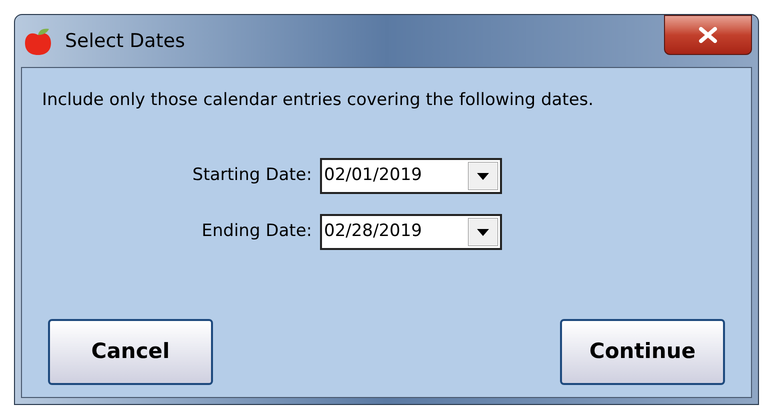  Describe the element at coordinates (252, 175) in the screenshot. I see `field-label: Starting Date:` at that location.